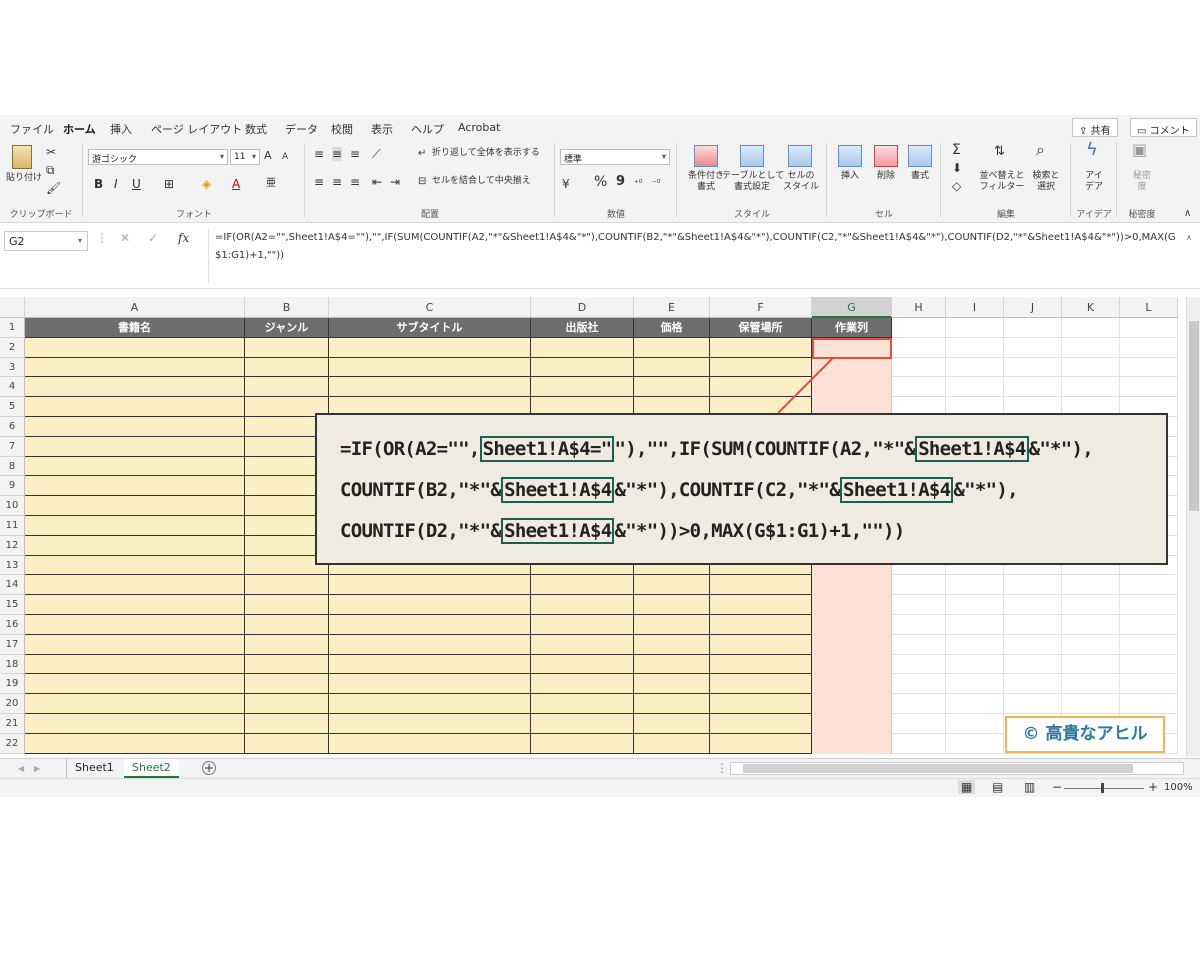 The height and width of the screenshot is (960, 1200). Describe the element at coordinates (12, 466) in the screenshot. I see `row-header-8: 8` at that location.